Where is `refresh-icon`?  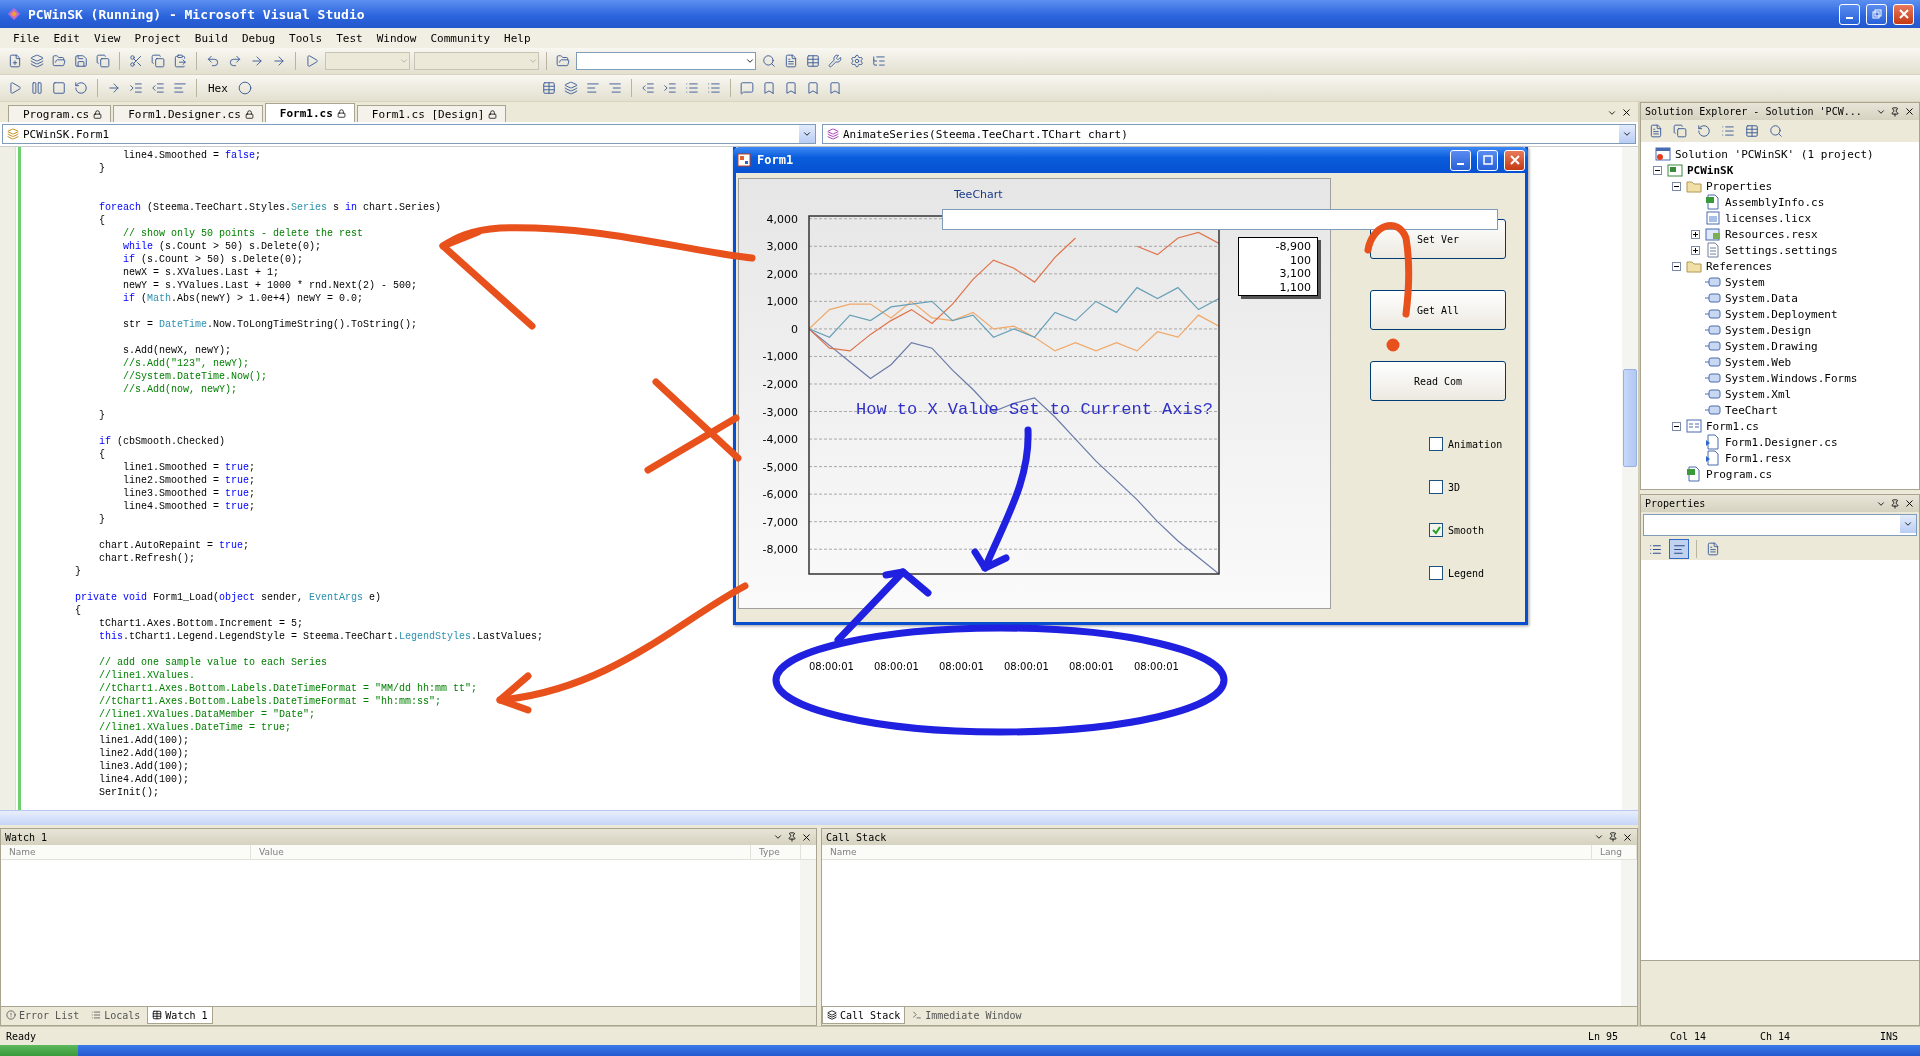 refresh-icon is located at coordinates (1704, 131).